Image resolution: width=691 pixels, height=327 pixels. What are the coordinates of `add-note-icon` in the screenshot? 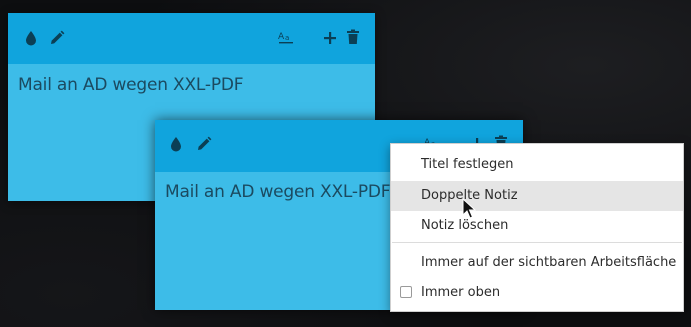 It's located at (330, 38).